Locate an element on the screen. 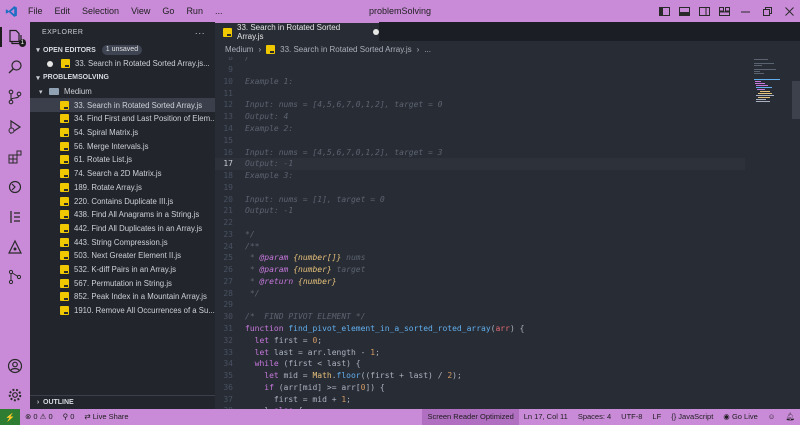 The height and width of the screenshot is (425, 800). code-line: 15 is located at coordinates (480, 140).